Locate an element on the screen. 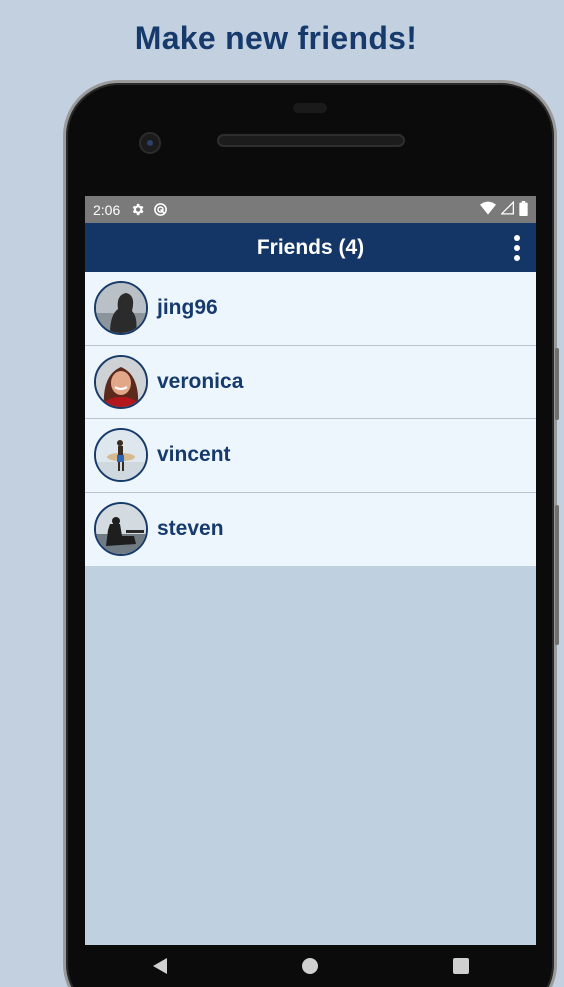 This screenshot has width=564, height=987. friend-username: veronica is located at coordinates (200, 381).